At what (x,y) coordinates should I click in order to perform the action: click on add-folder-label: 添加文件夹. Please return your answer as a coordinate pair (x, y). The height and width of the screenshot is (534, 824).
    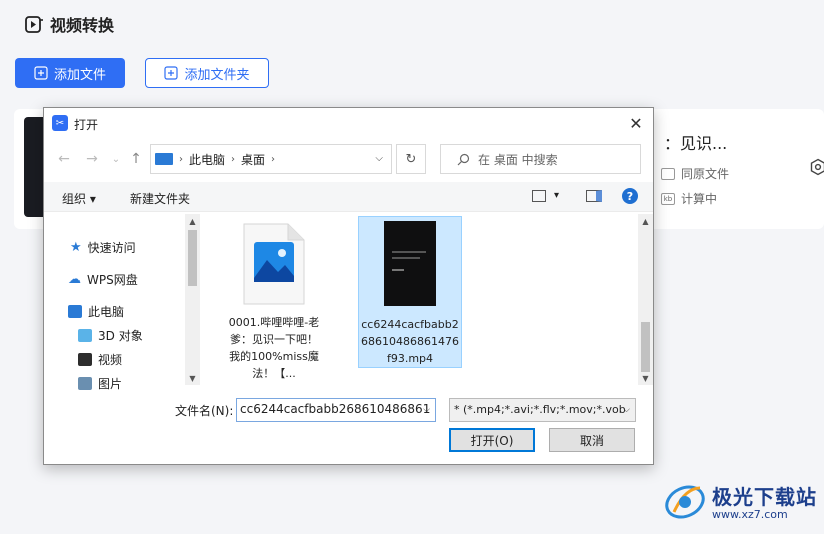
    Looking at the image, I should click on (217, 75).